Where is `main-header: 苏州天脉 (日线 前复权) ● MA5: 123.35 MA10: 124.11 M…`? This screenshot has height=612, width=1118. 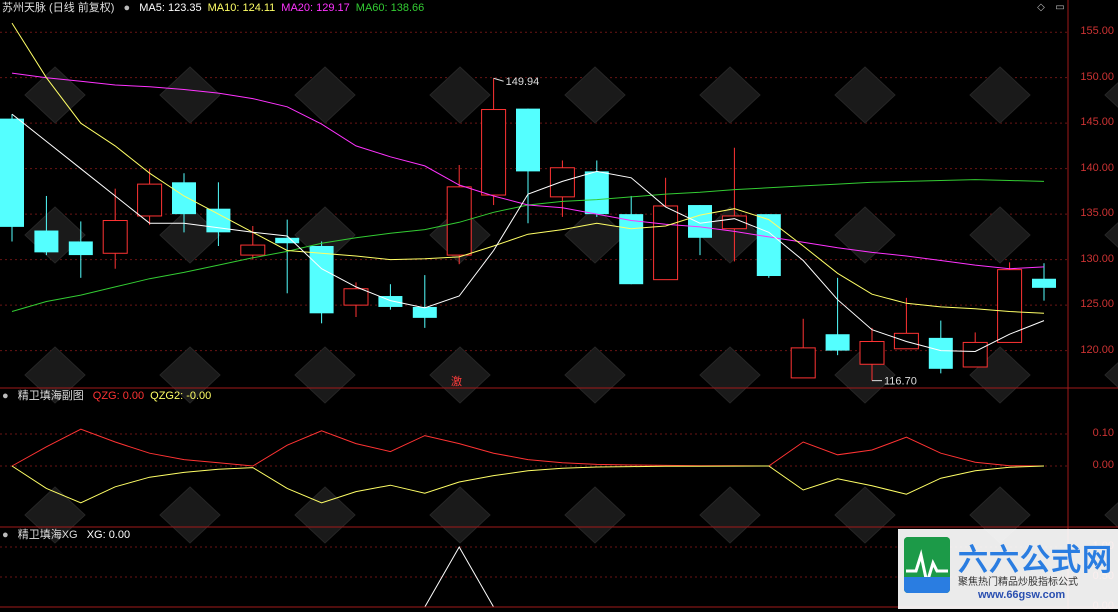 main-header: 苏州天脉 (日线 前复权) ● MA5: 123.35 MA10: 124.11 M… is located at coordinates (219, 8).